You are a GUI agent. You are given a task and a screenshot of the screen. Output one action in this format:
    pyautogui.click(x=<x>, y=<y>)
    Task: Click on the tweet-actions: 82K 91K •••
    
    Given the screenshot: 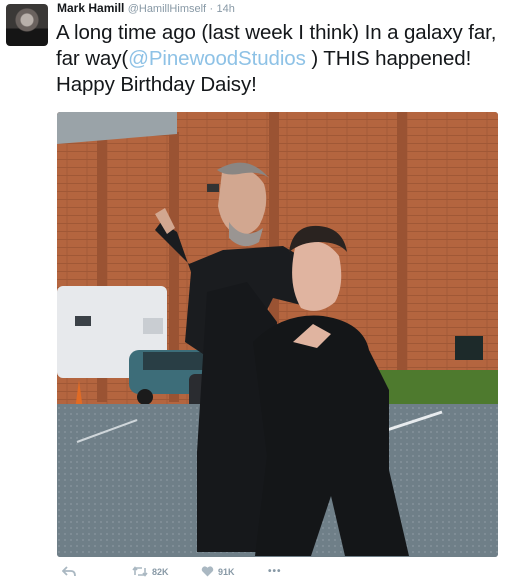 What is the action you would take?
    pyautogui.click(x=253, y=576)
    